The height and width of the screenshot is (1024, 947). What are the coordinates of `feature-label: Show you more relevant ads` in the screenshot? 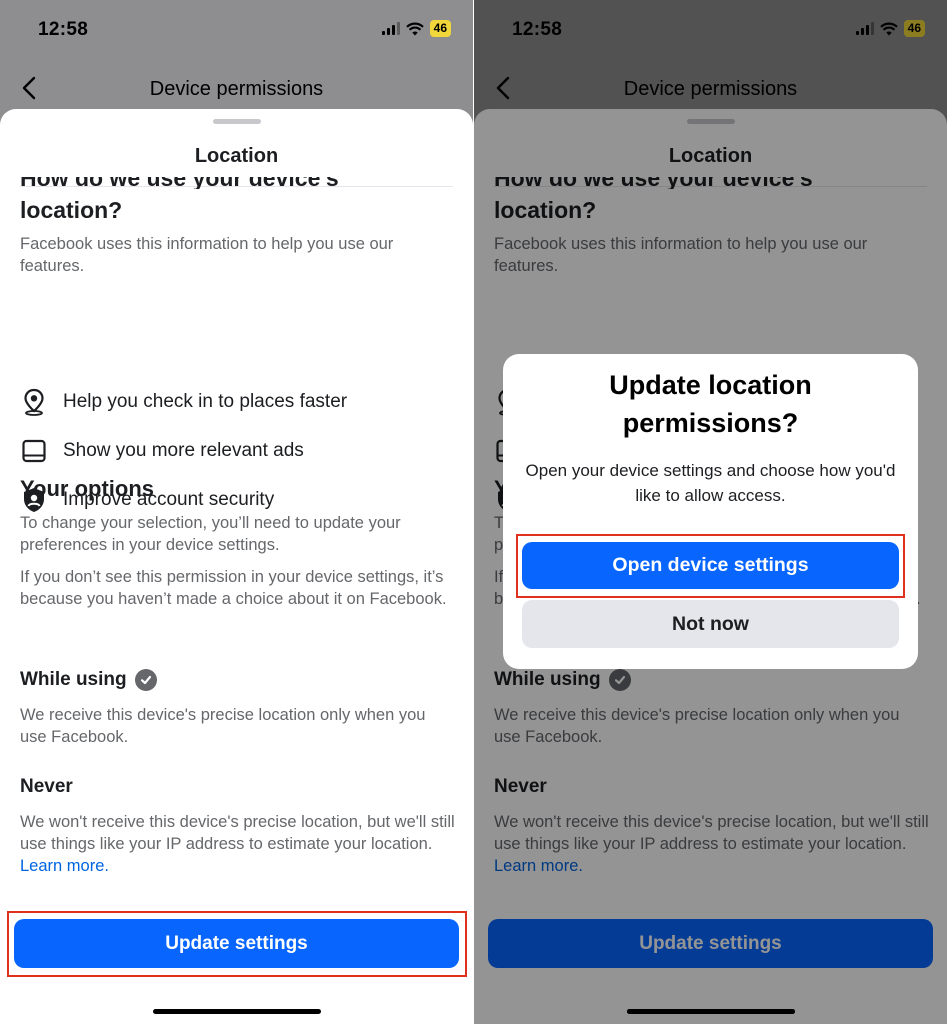 It's located at (183, 450).